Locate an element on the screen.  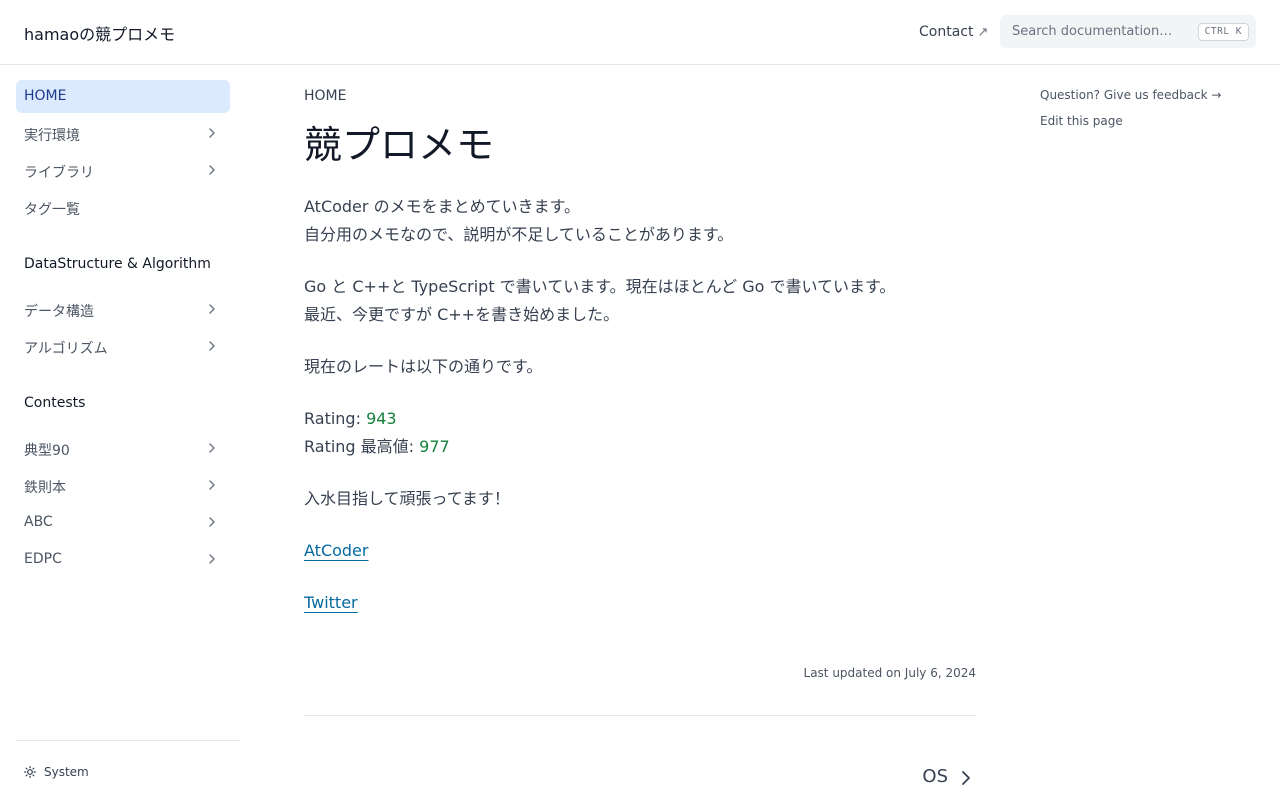
sidebar-item-label: 鉄則本 is located at coordinates (45, 488).